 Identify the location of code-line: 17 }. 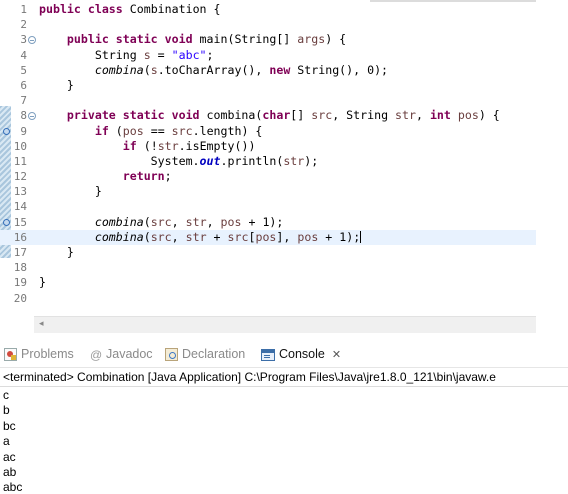
(268, 252).